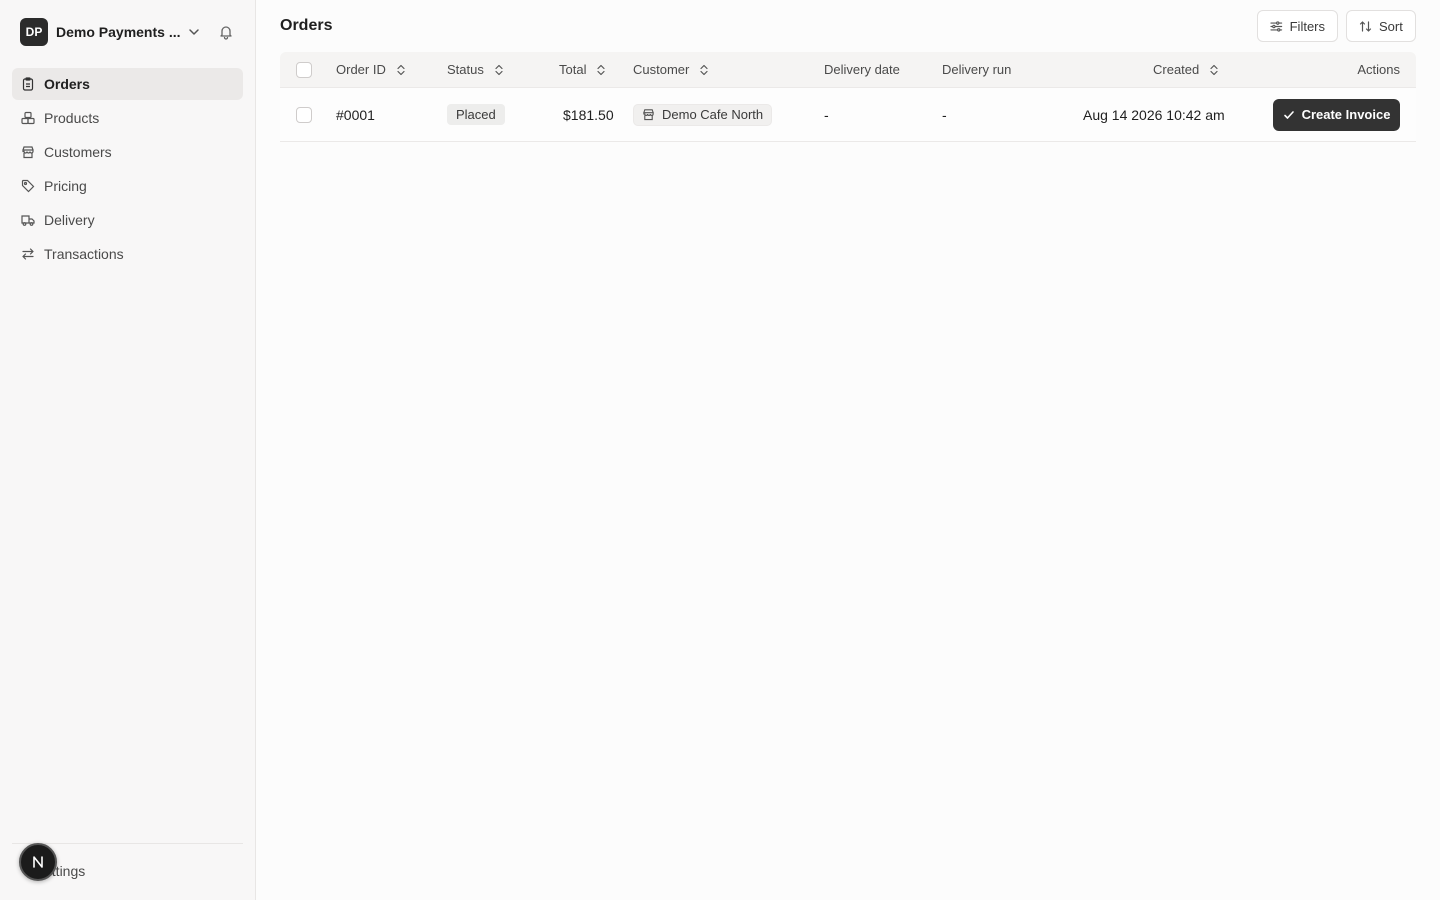 The width and height of the screenshot is (1440, 900). Describe the element at coordinates (1365, 26) in the screenshot. I see `sort-arrows-icon` at that location.